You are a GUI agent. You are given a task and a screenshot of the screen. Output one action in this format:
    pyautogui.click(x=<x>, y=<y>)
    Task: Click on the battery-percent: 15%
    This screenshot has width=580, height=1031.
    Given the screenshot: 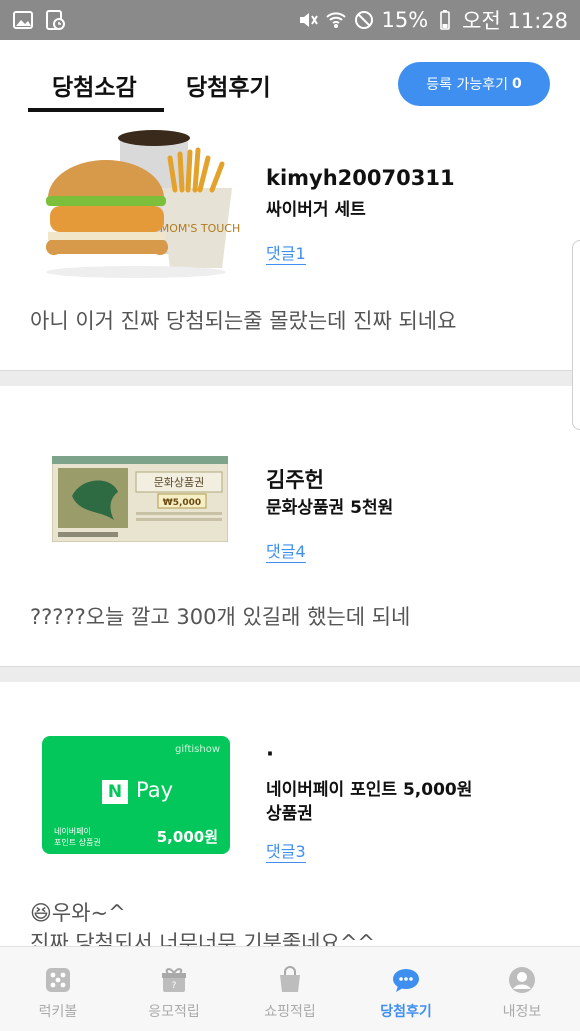 What is the action you would take?
    pyautogui.click(x=405, y=20)
    